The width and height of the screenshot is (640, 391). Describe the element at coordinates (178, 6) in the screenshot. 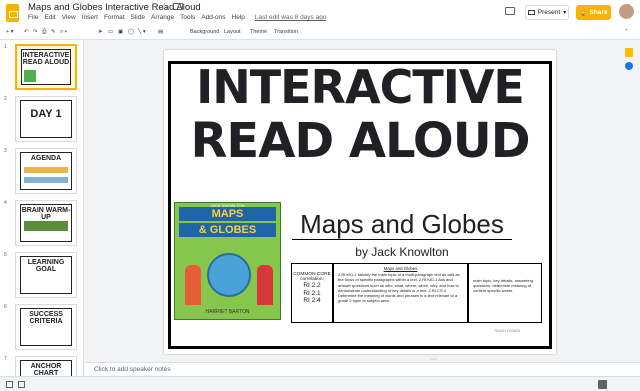

I see `folder-icon` at that location.